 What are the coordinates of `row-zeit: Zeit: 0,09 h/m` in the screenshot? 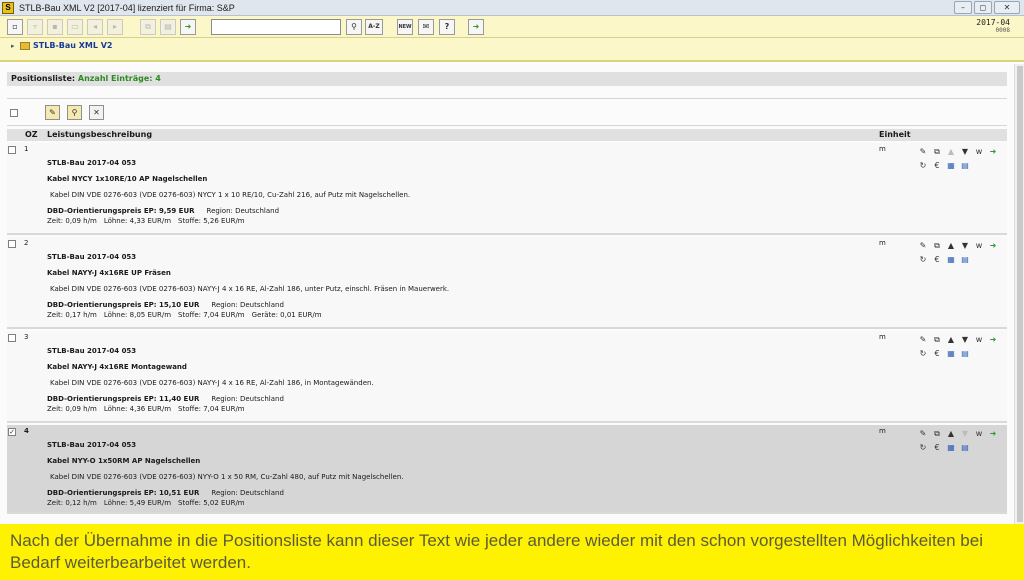 It's located at (72, 221).